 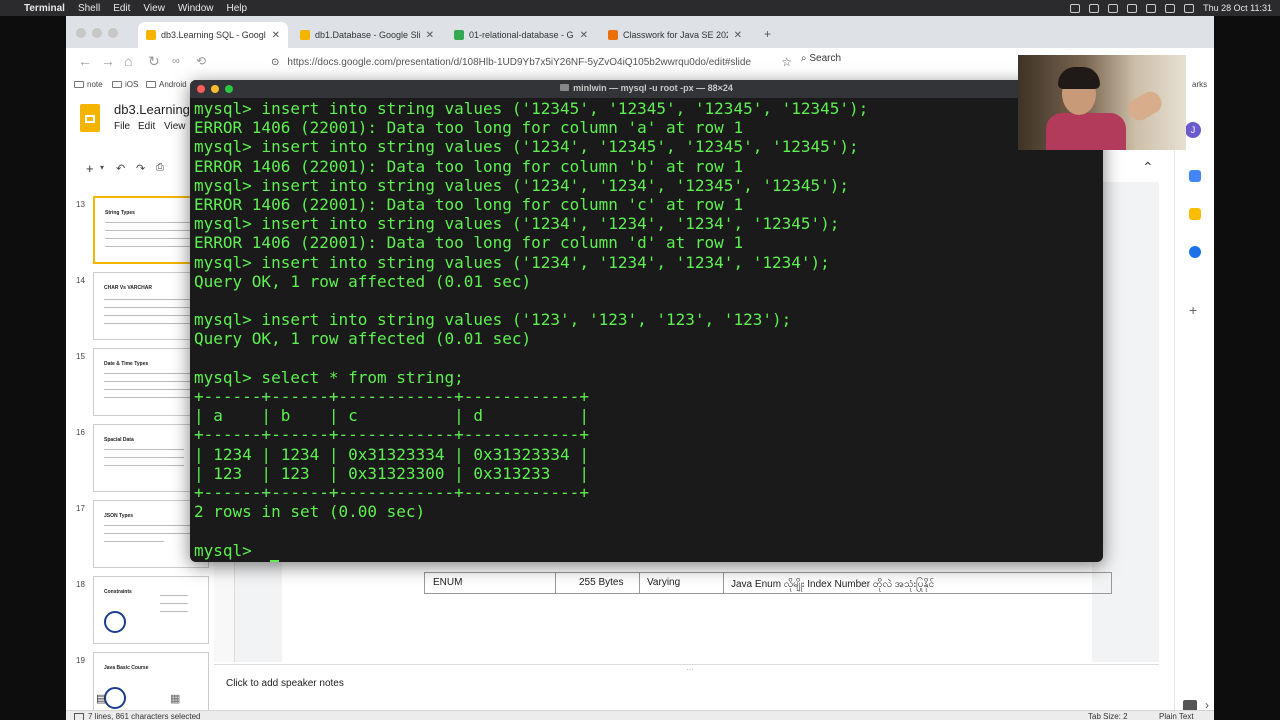 I want to click on browser-tab: Classwork for Java SE 2021-08 ✕, so click(x=675, y=35).